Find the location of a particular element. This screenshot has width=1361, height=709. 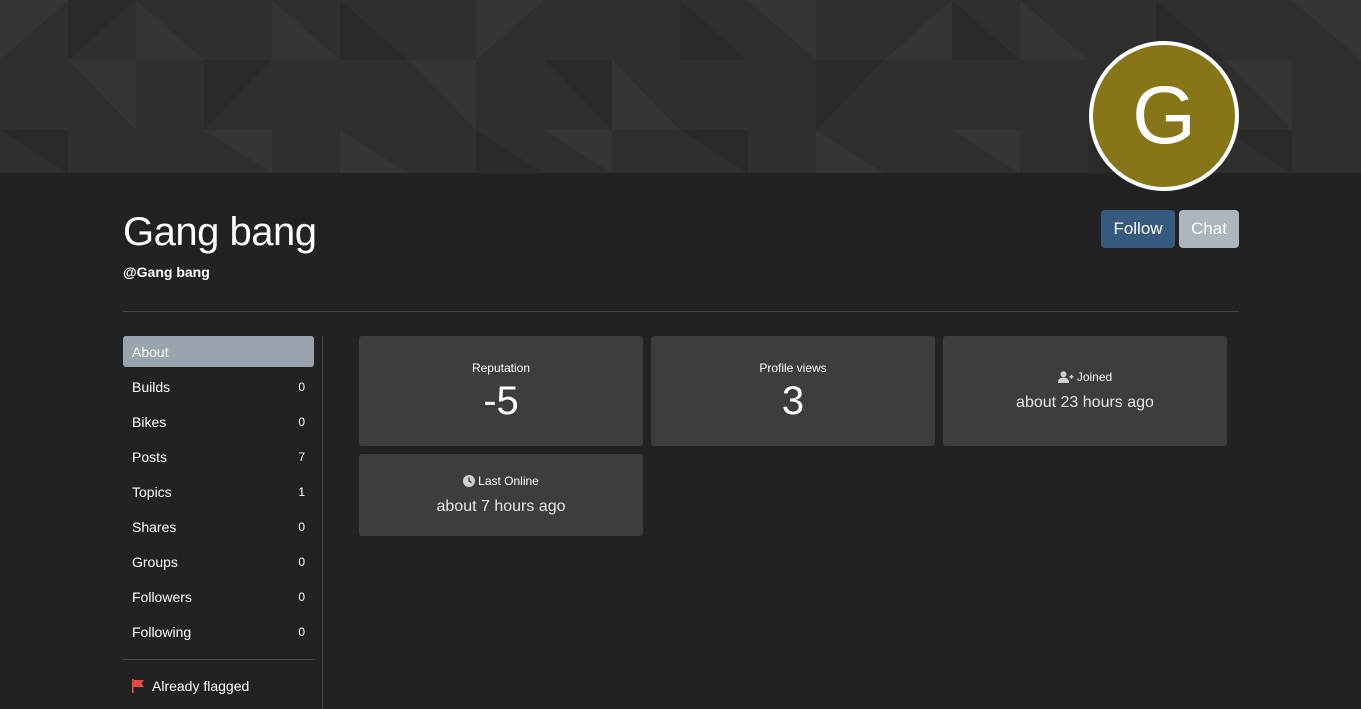

sidebar-item-label: Builds is located at coordinates (151, 386).